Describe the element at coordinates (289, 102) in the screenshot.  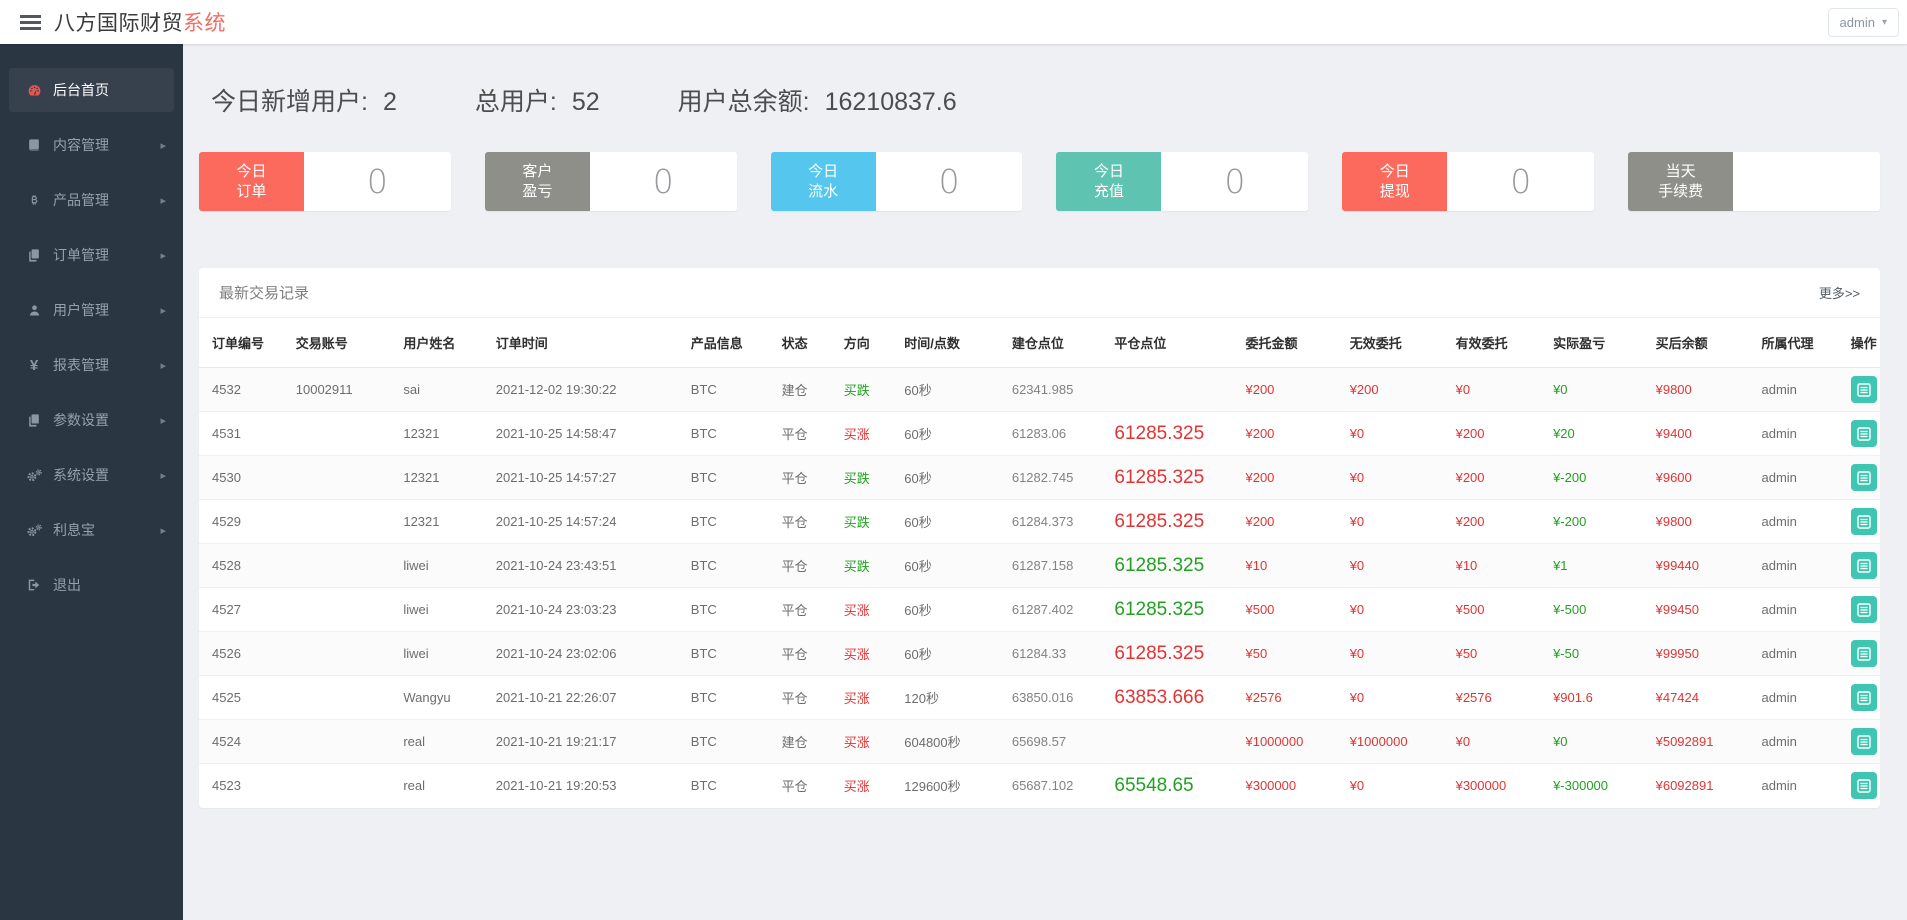
I see `stat-new-users-label: 今日新增用户:` at that location.